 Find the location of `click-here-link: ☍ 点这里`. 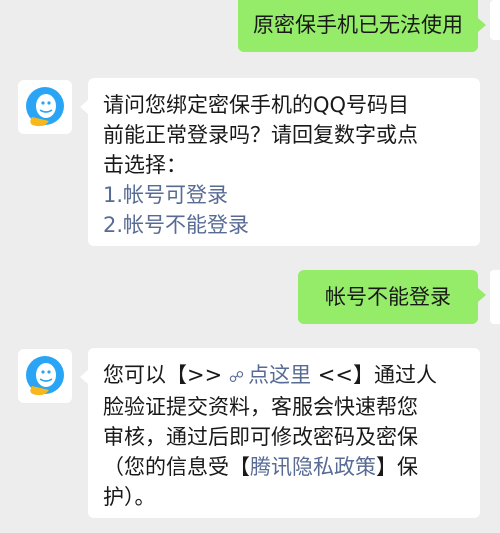

click-here-link: ☍ 点这里 is located at coordinates (270, 375).